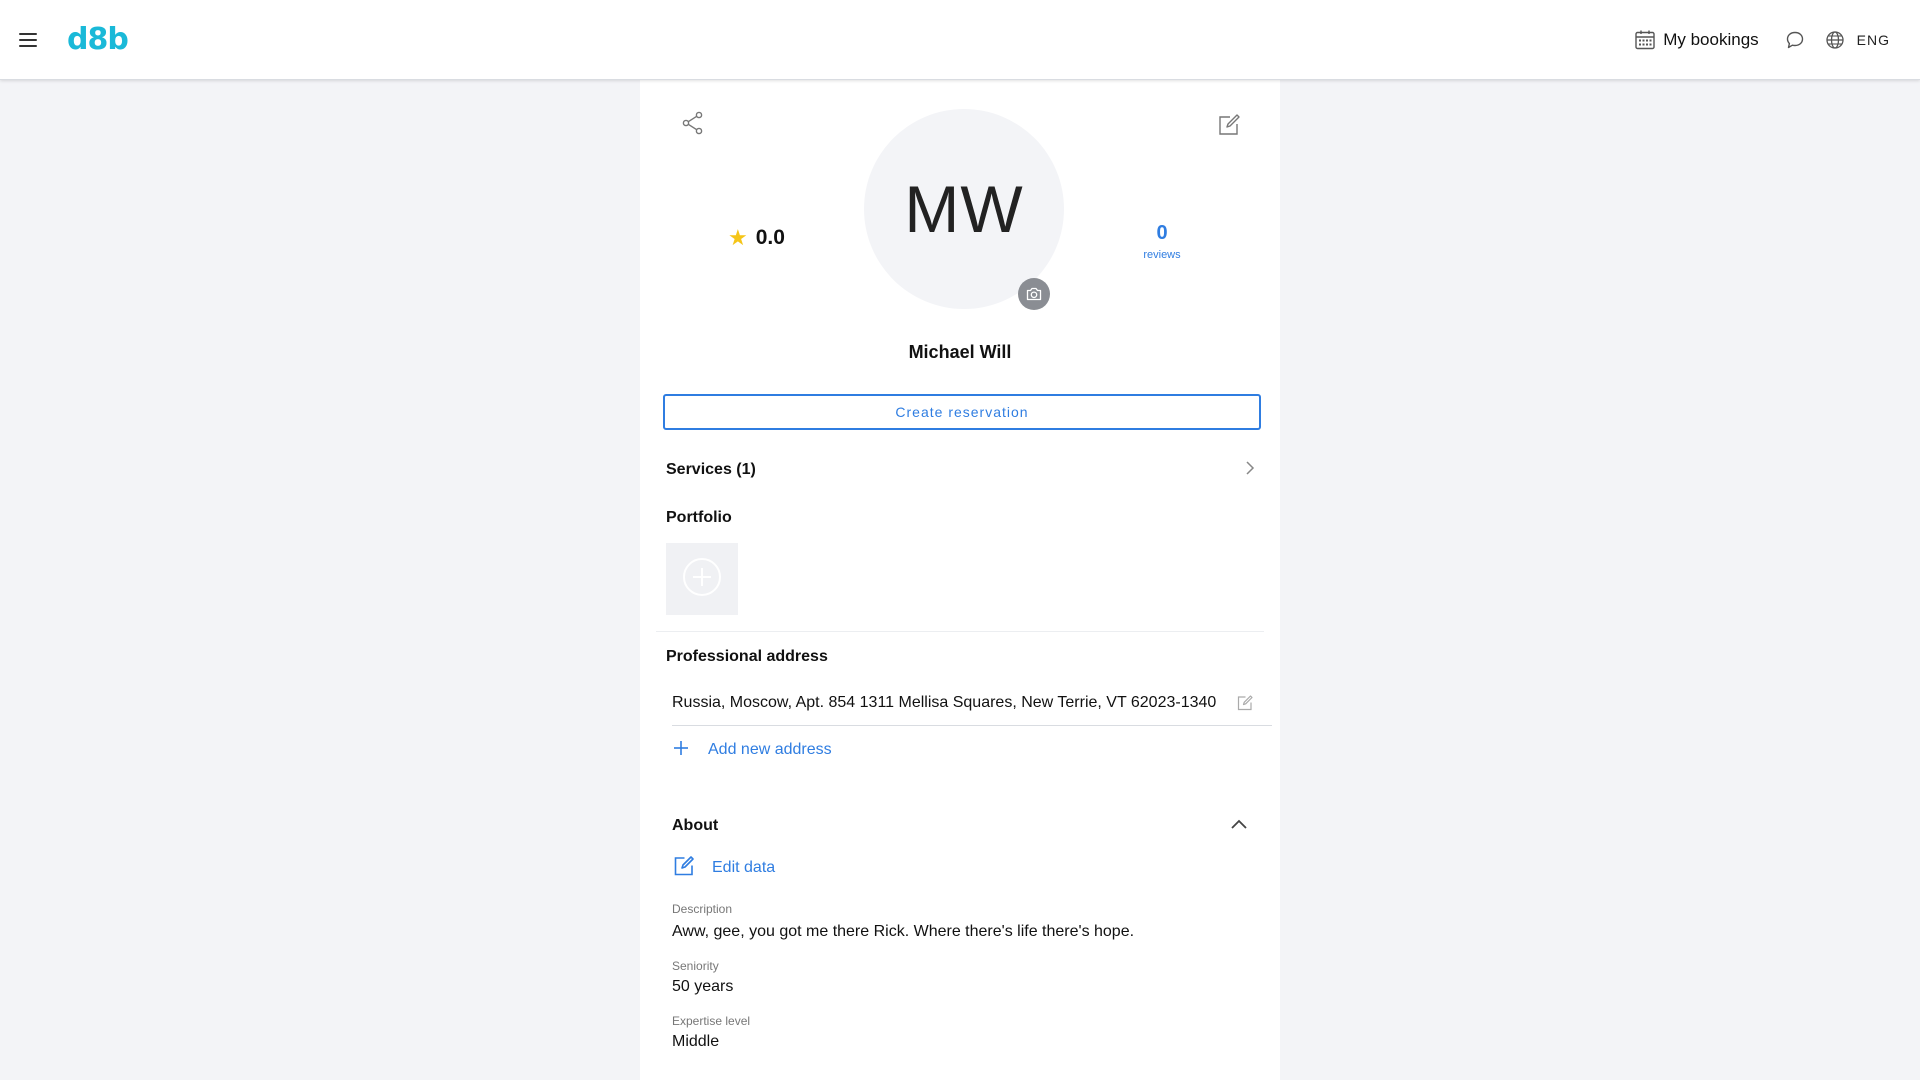  I want to click on rating-value: 0.0, so click(770, 237).